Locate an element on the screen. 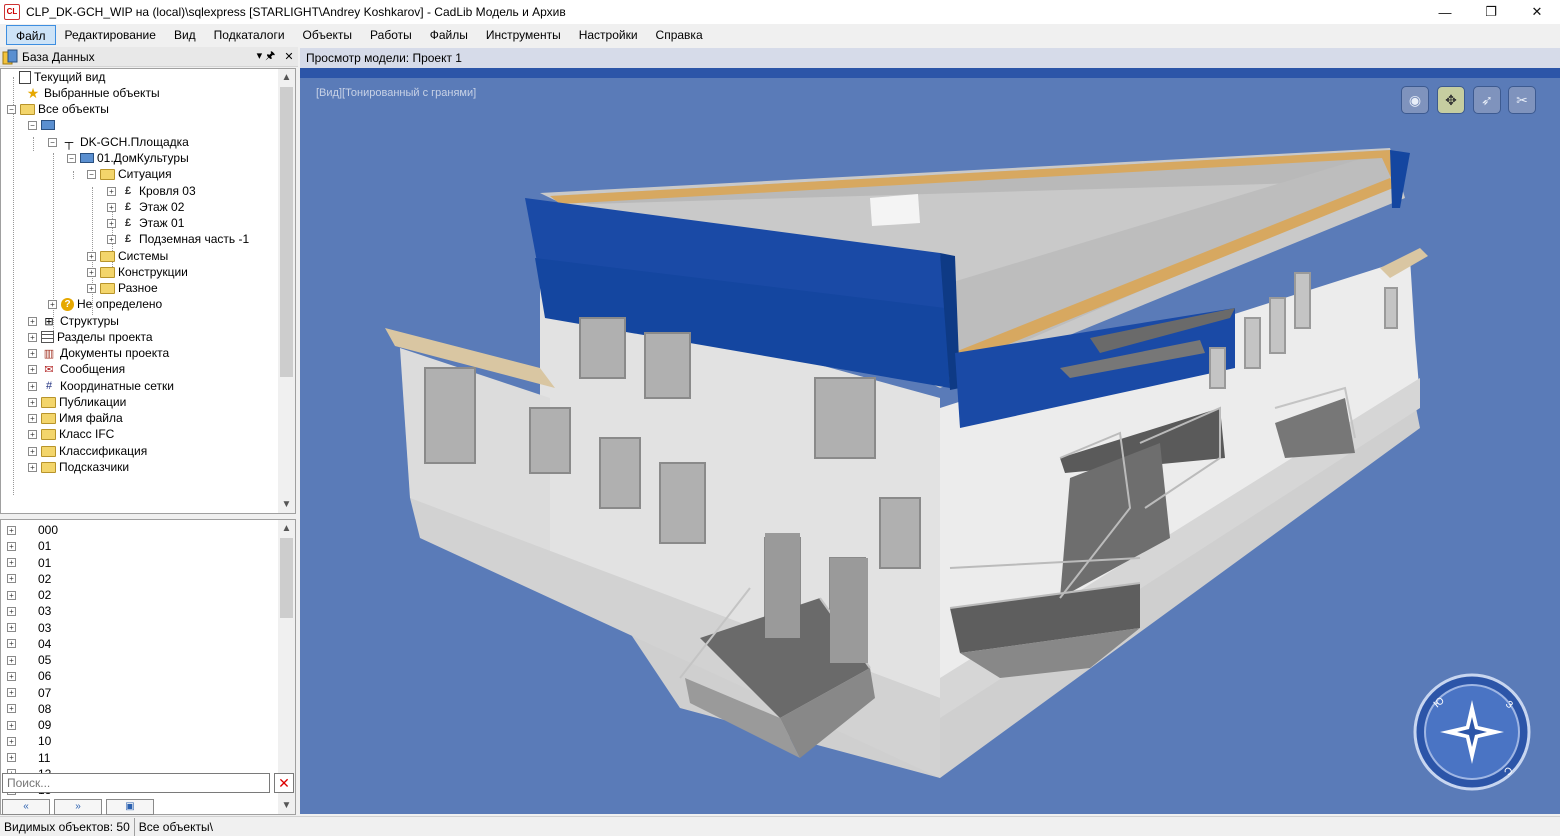 The height and width of the screenshot is (836, 1560). tree-item-file-name: + Имя файла is located at coordinates (75, 418).